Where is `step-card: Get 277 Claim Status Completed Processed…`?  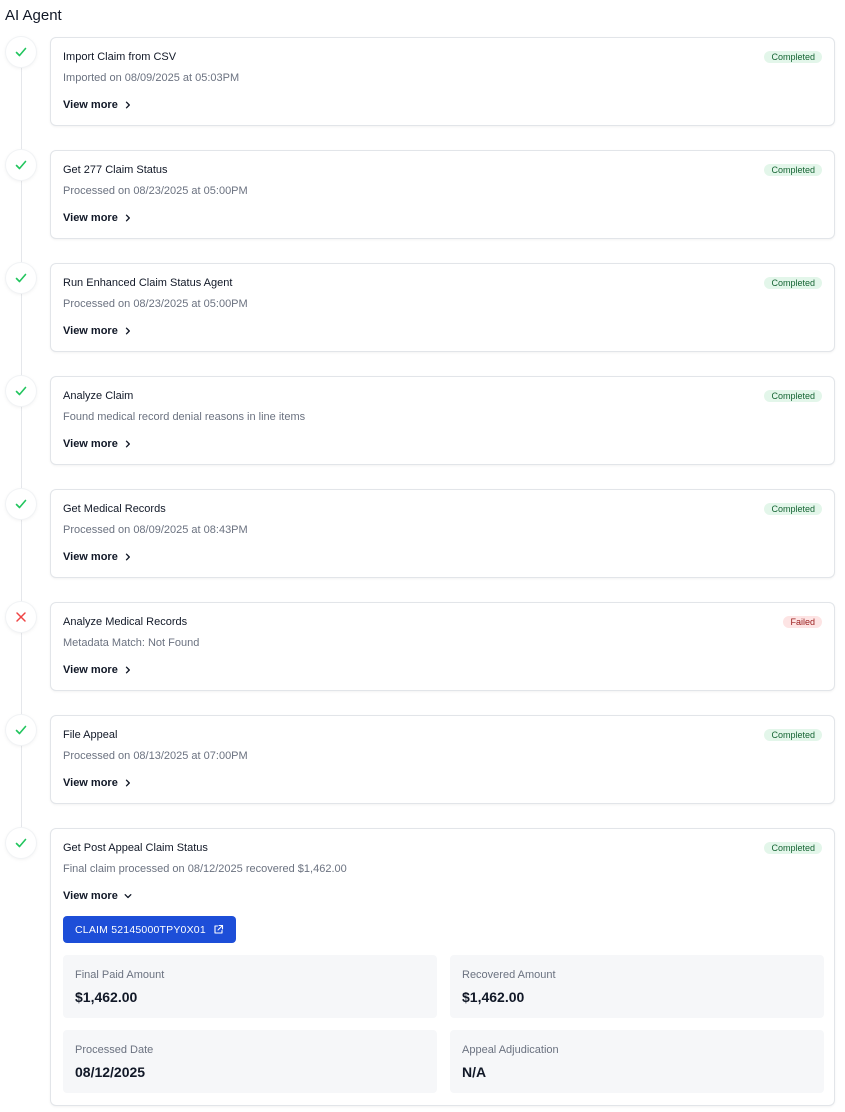
step-card: Get 277 Claim Status Completed Processed… is located at coordinates (442, 194).